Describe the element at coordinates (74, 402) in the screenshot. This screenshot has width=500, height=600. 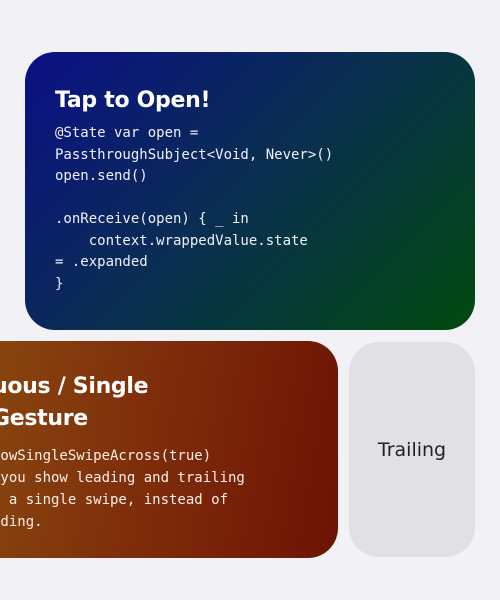
I see `card-title: uous / Single Gesture` at that location.